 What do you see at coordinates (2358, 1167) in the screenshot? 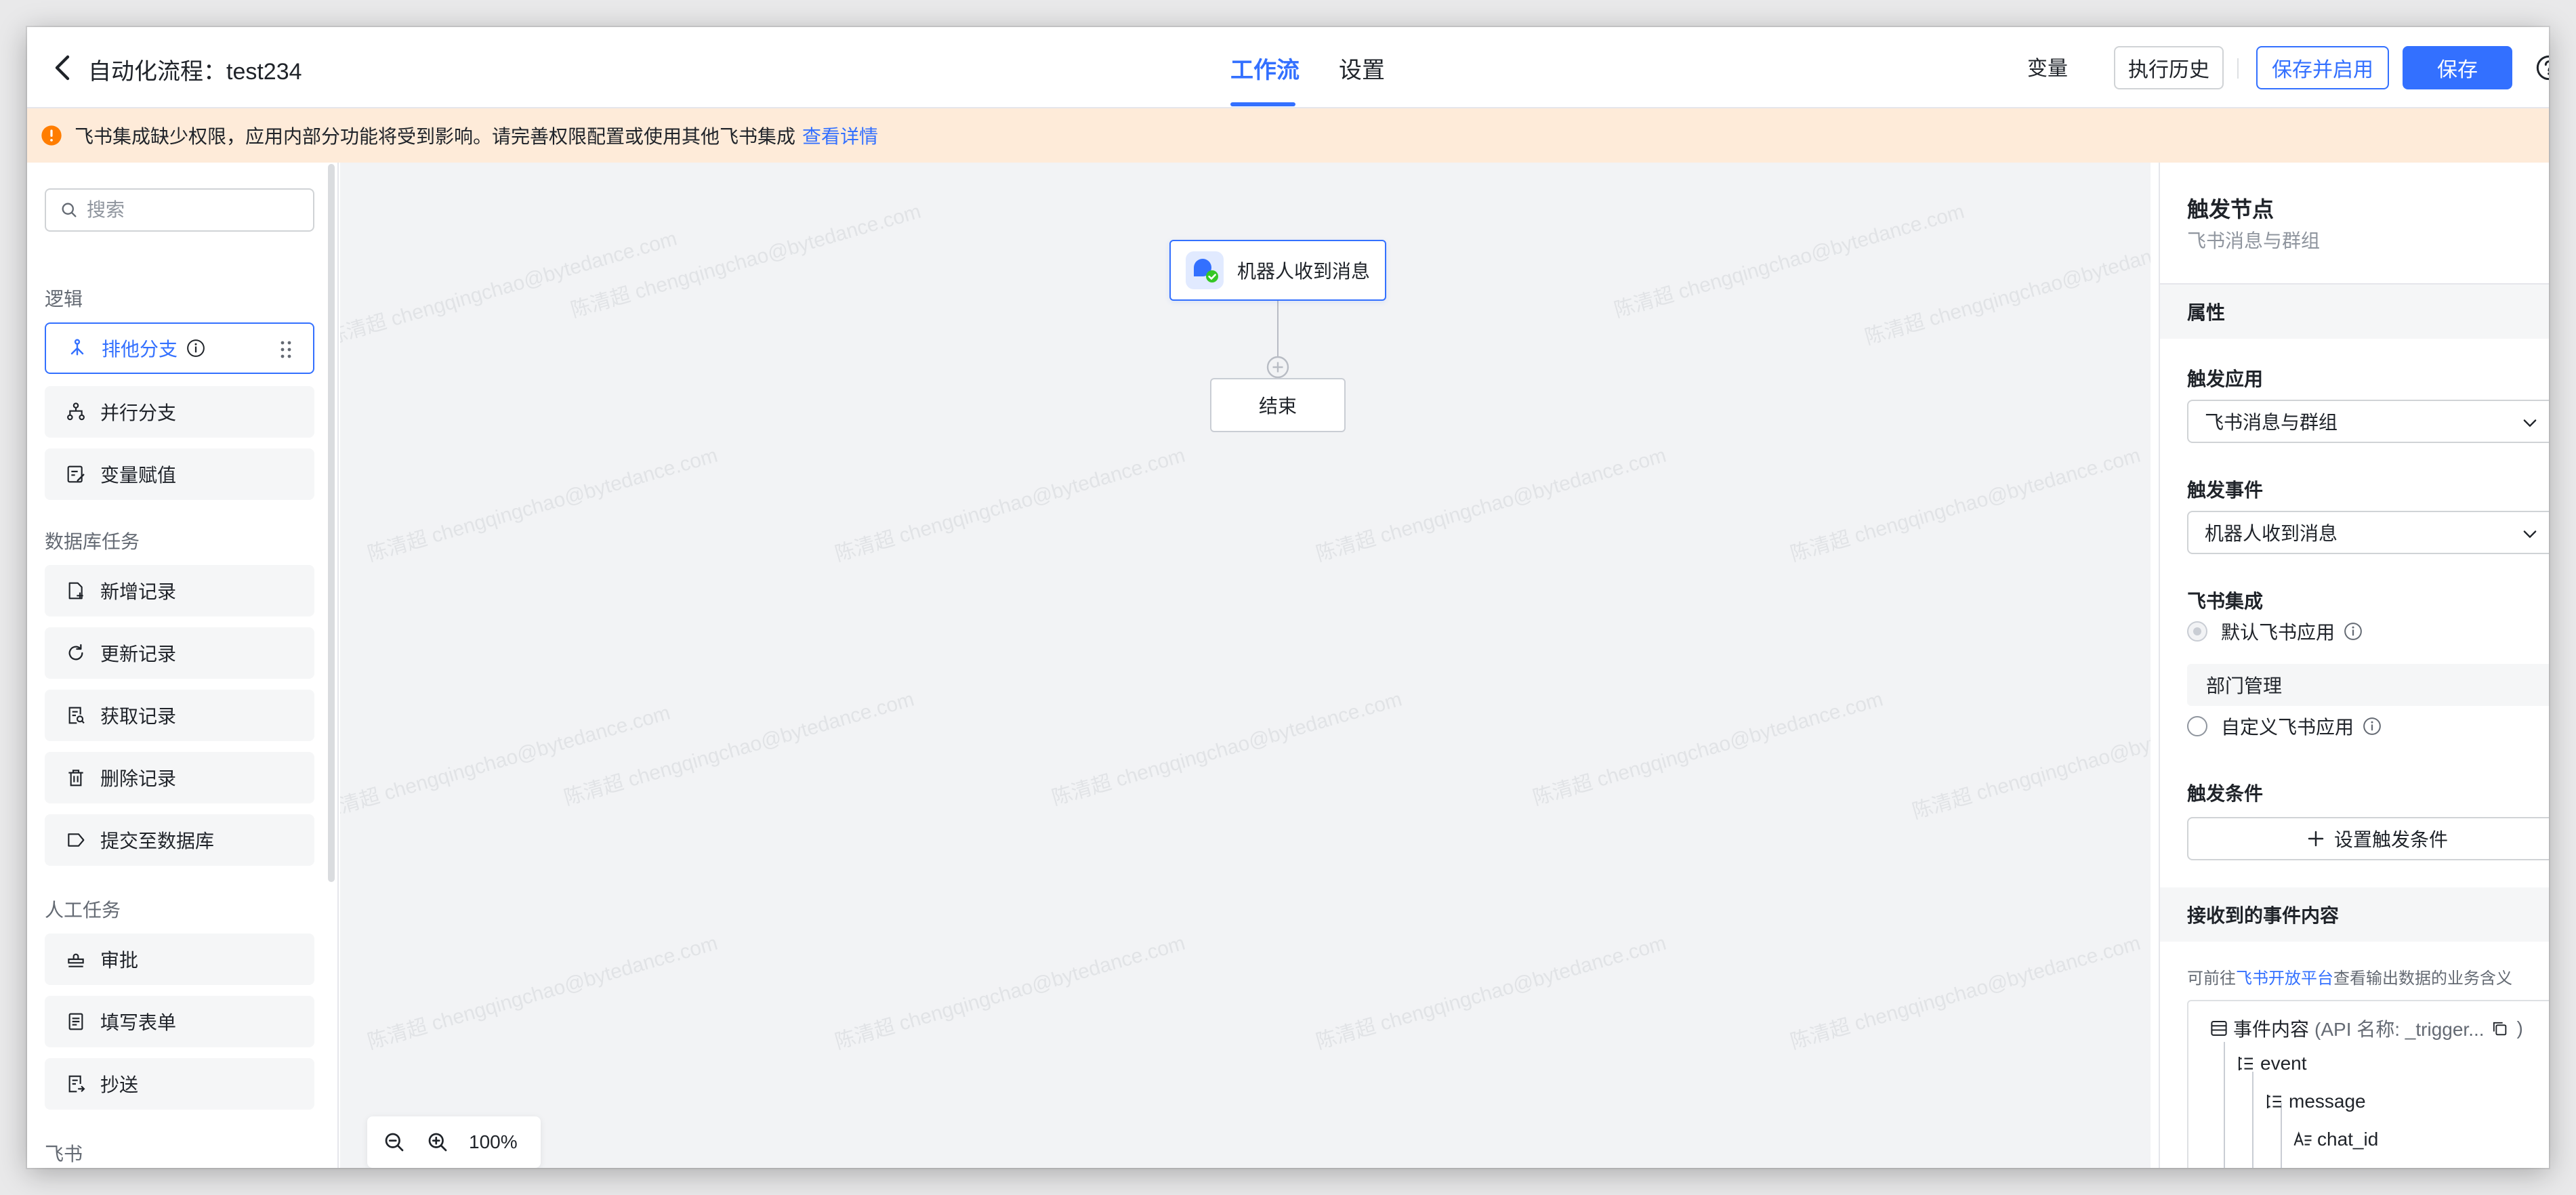
I see `tree-node-label: chat_type` at bounding box center [2358, 1167].